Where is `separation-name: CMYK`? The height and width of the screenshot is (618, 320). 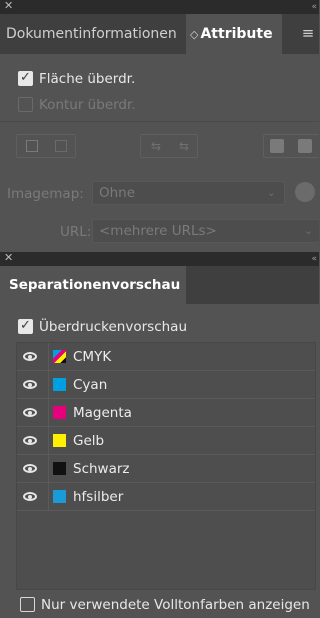
separation-name: CMYK is located at coordinates (92, 357).